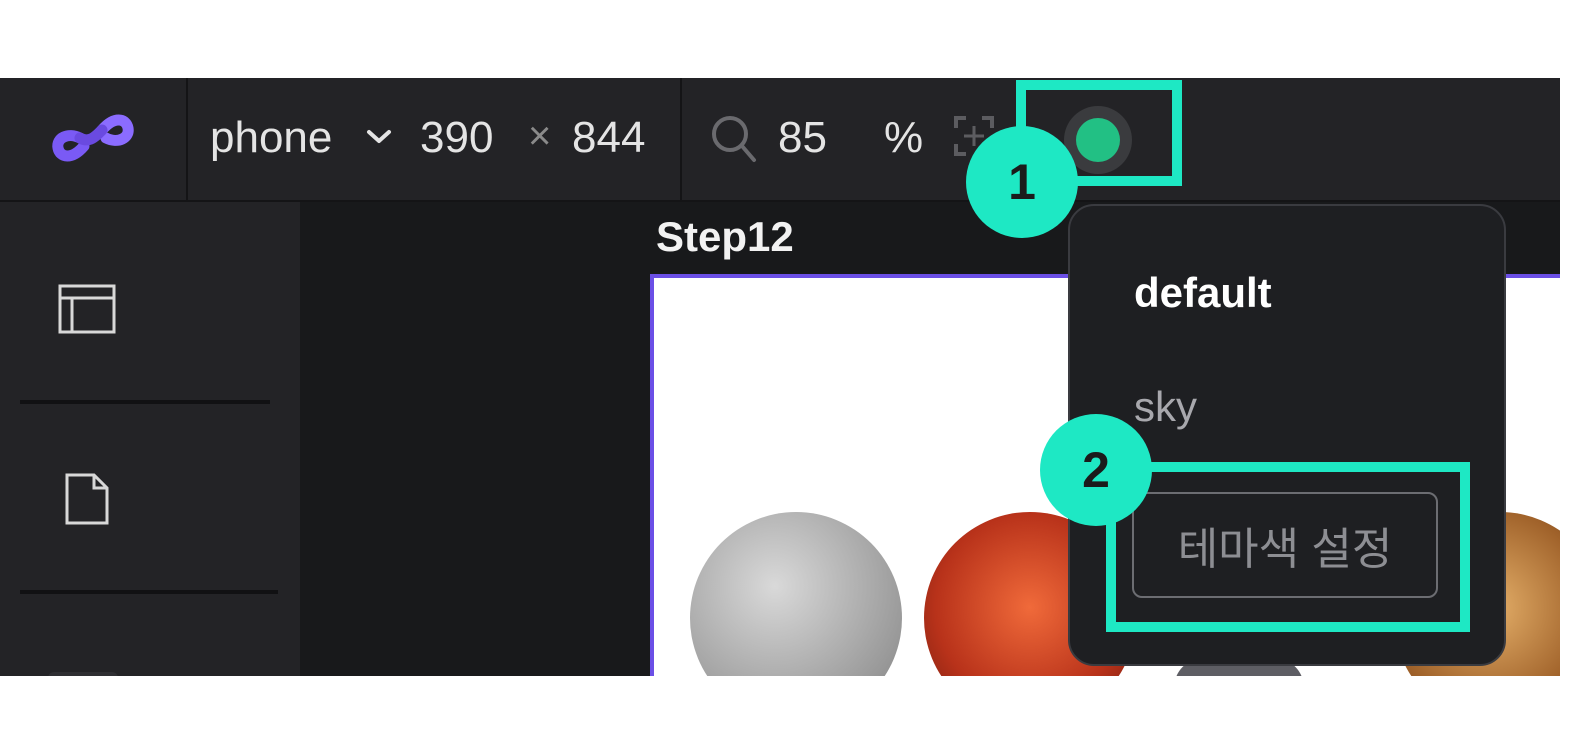  What do you see at coordinates (725, 236) in the screenshot?
I see `step-title: Step12` at bounding box center [725, 236].